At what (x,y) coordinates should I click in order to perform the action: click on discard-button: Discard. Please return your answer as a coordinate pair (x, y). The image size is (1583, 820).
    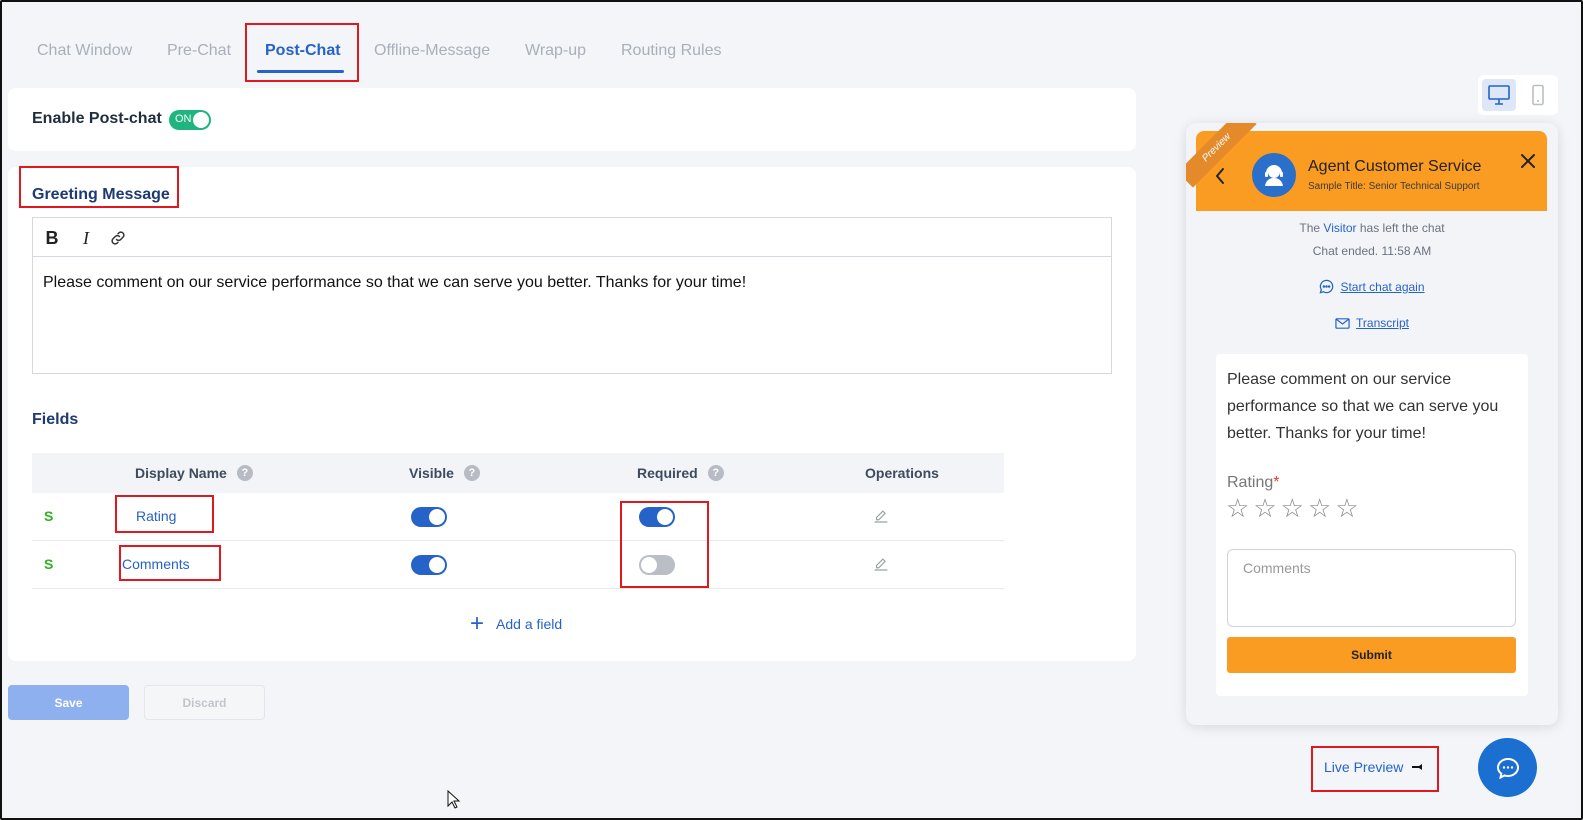
    Looking at the image, I should click on (204, 702).